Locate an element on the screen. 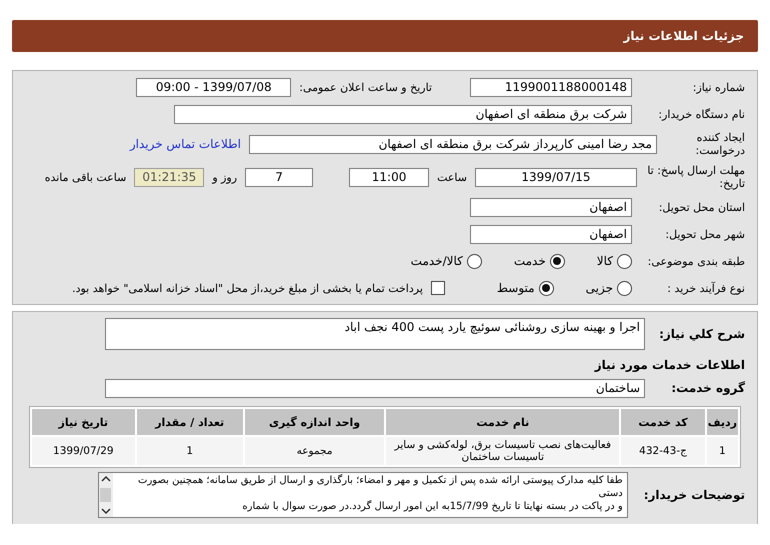  field-label: ساعت باقی مانده is located at coordinates (85, 177).